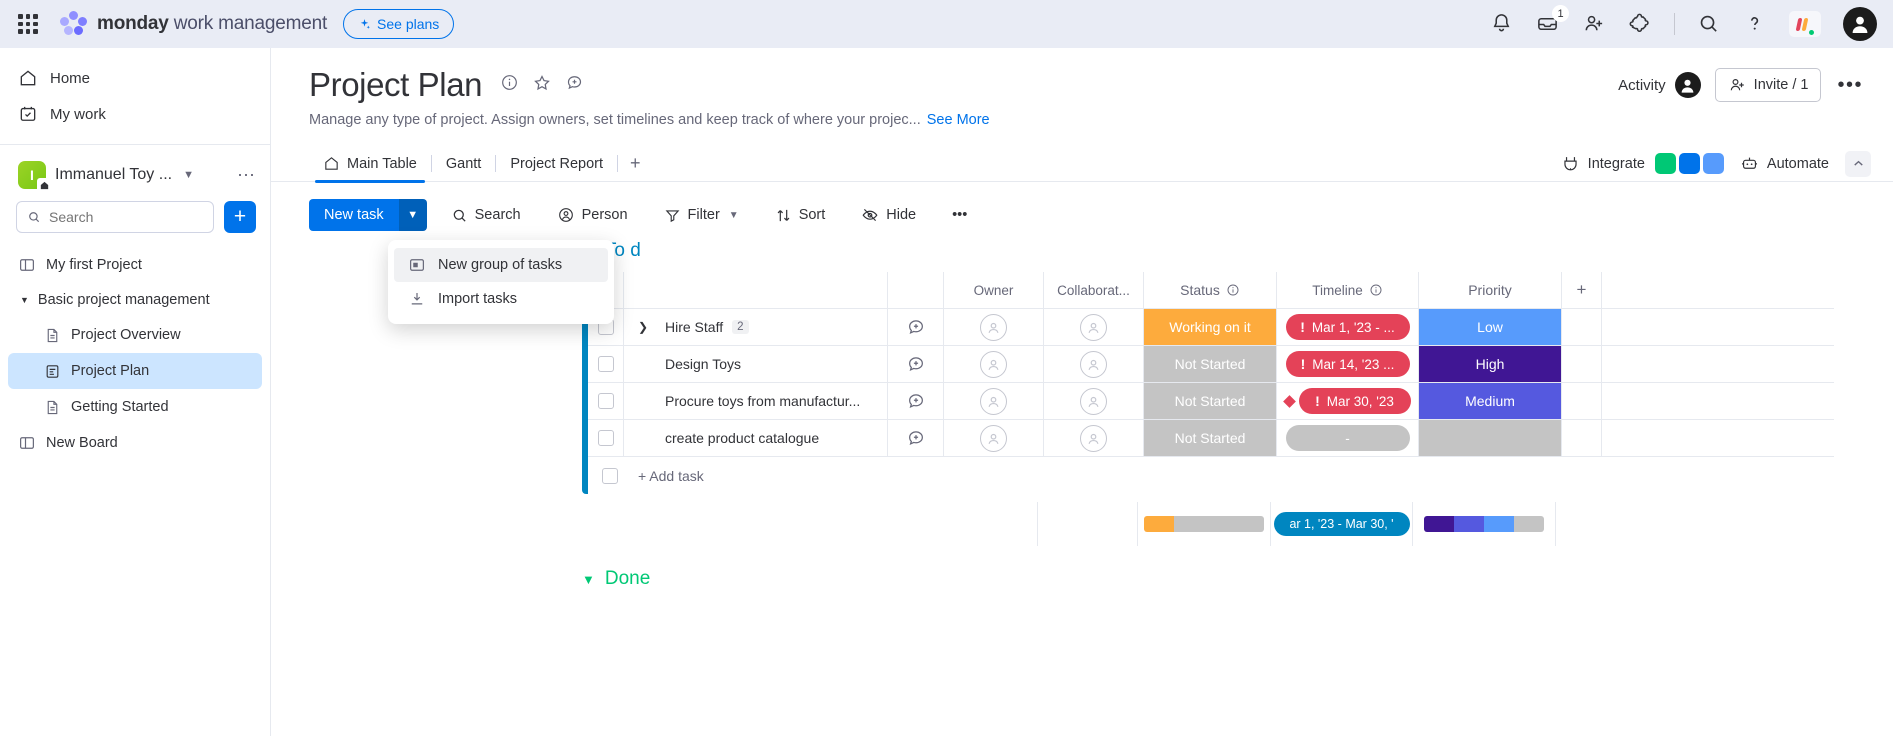  What do you see at coordinates (1502, 24) in the screenshot?
I see `notifications-icon` at bounding box center [1502, 24].